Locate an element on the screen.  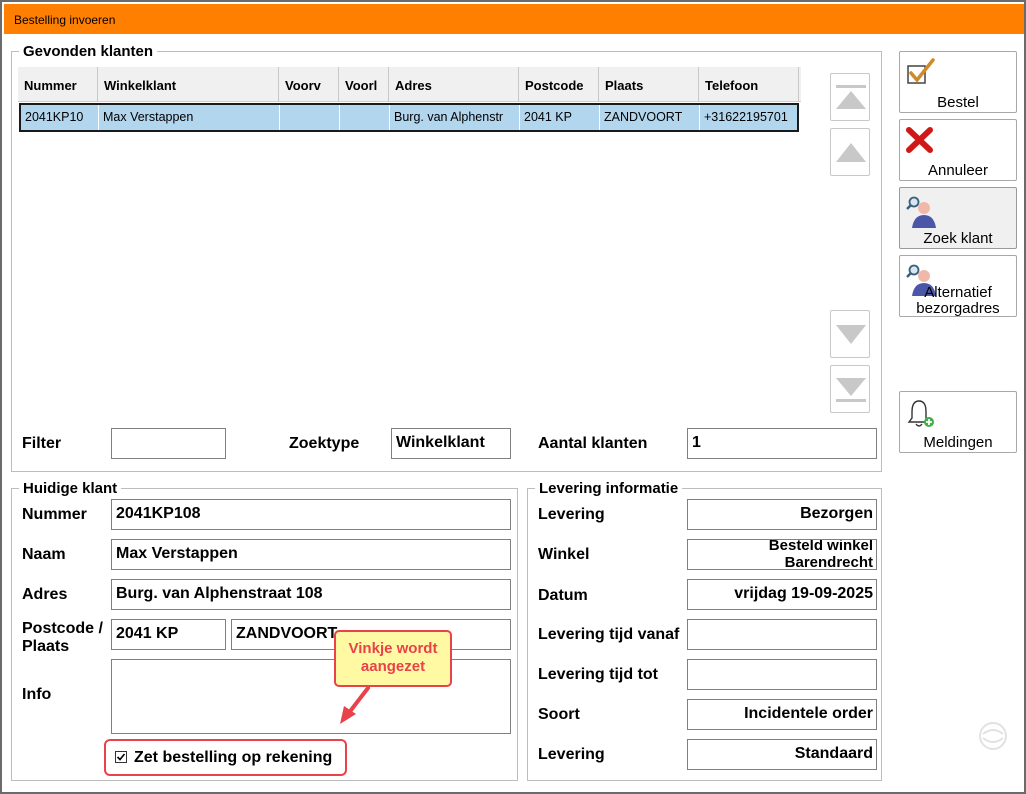
zoektype-field: Winkelklant is located at coordinates (451, 443).